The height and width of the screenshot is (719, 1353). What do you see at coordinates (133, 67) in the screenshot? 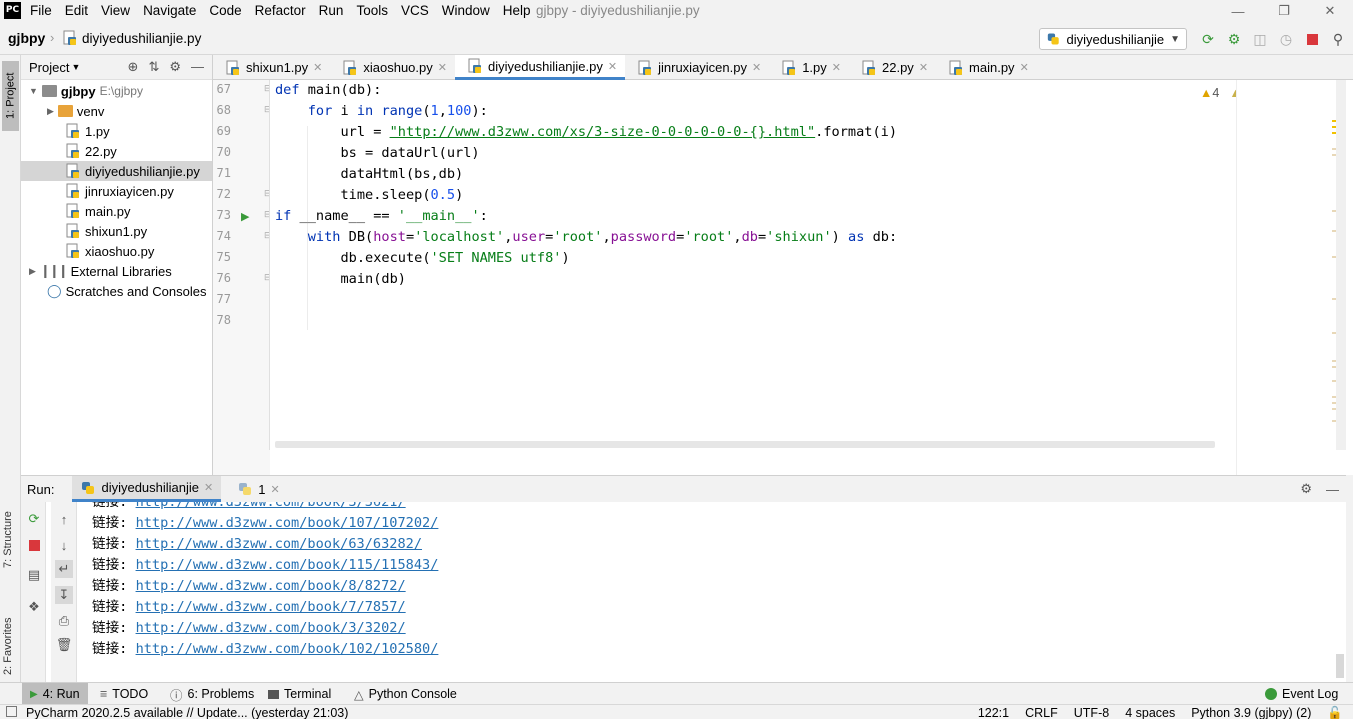
I see `locate-icon: ⊕` at bounding box center [133, 67].